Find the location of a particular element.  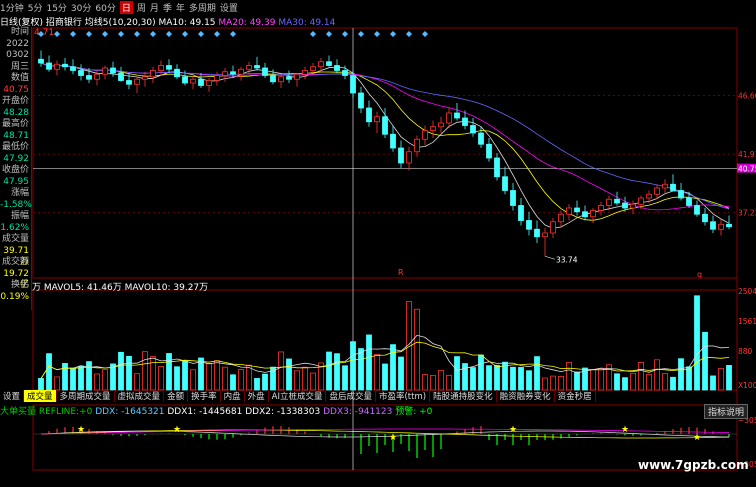

alert-value: 预警: +0 is located at coordinates (414, 412).